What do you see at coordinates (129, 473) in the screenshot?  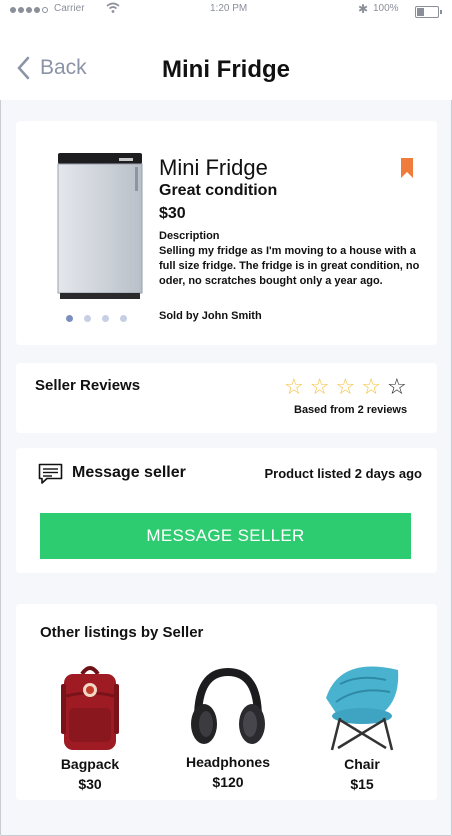 I see `message-seller-link: Message seller` at bounding box center [129, 473].